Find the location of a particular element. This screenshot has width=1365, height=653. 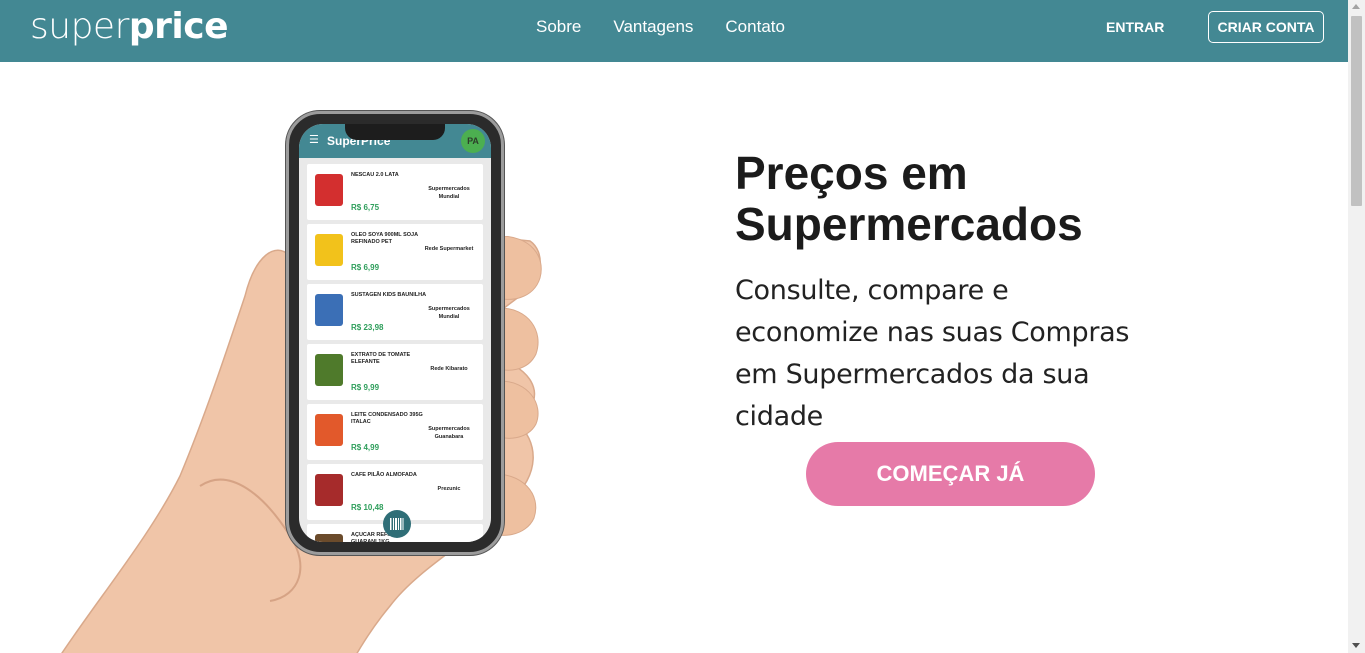

logo-bold: price is located at coordinates (178, 26).